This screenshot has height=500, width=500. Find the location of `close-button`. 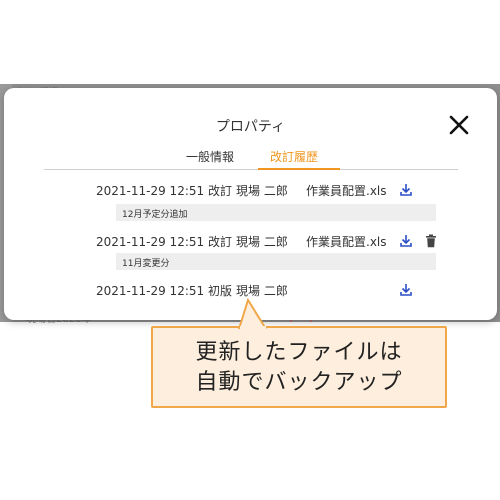

close-button is located at coordinates (459, 125).